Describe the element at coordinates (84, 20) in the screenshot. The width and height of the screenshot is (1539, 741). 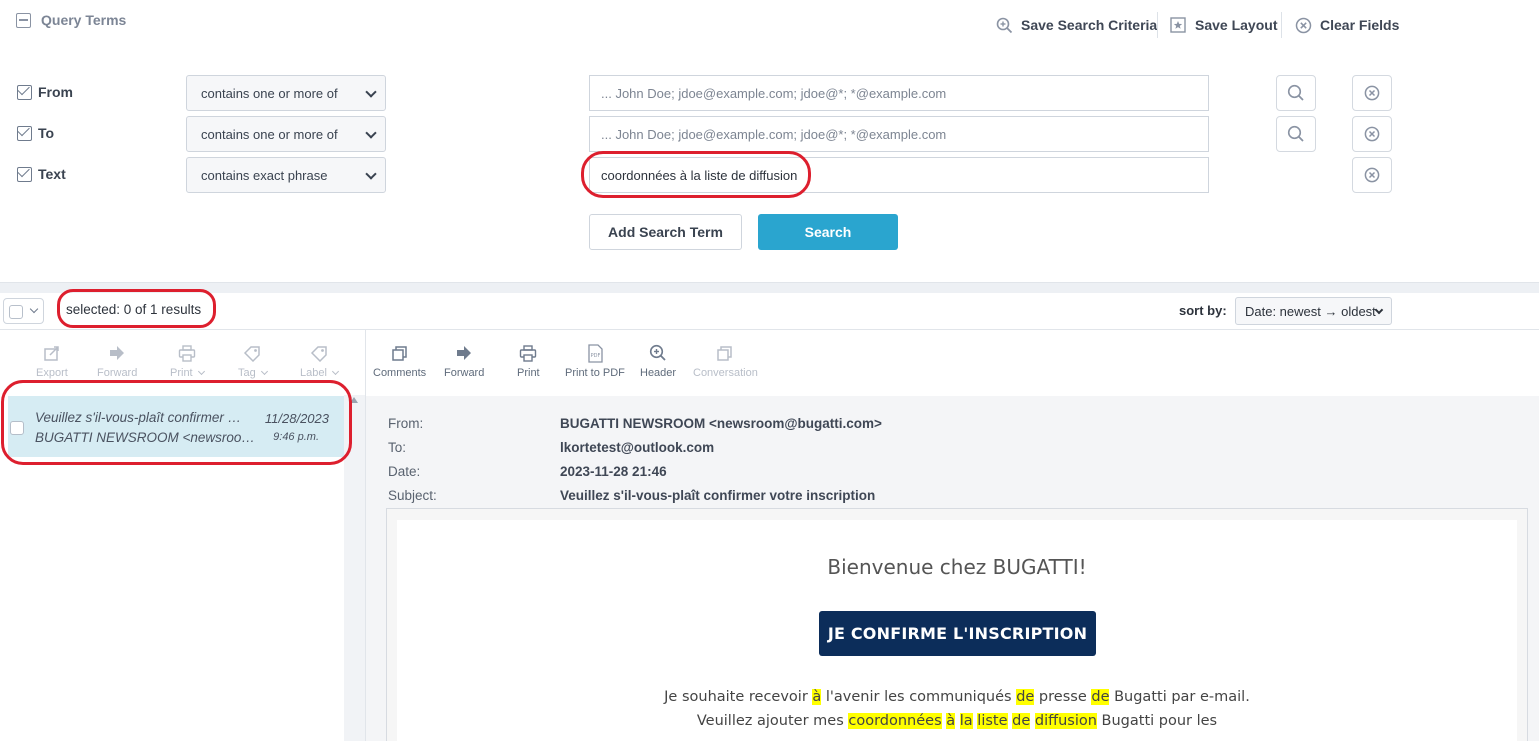
I see `query-terms-title: Query Terms` at that location.